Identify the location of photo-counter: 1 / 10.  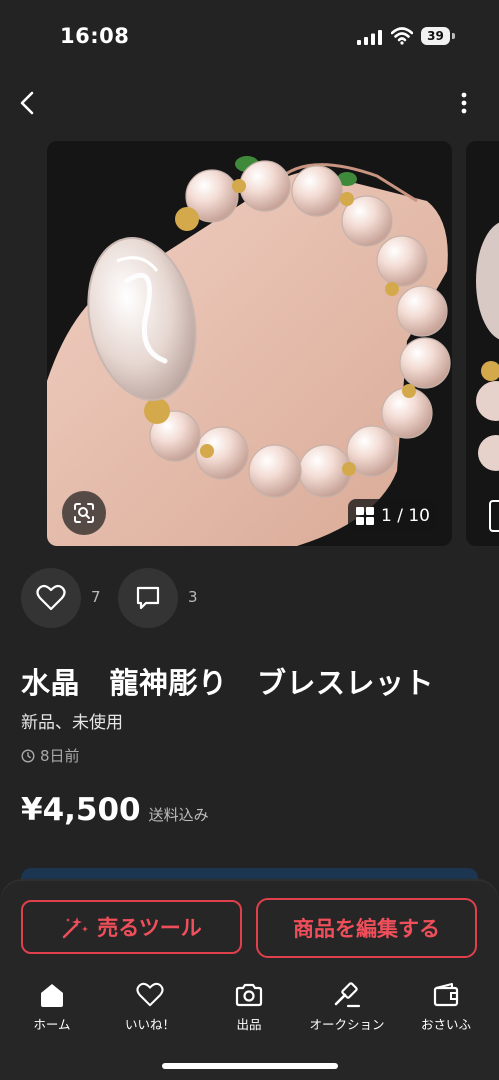
(393, 515).